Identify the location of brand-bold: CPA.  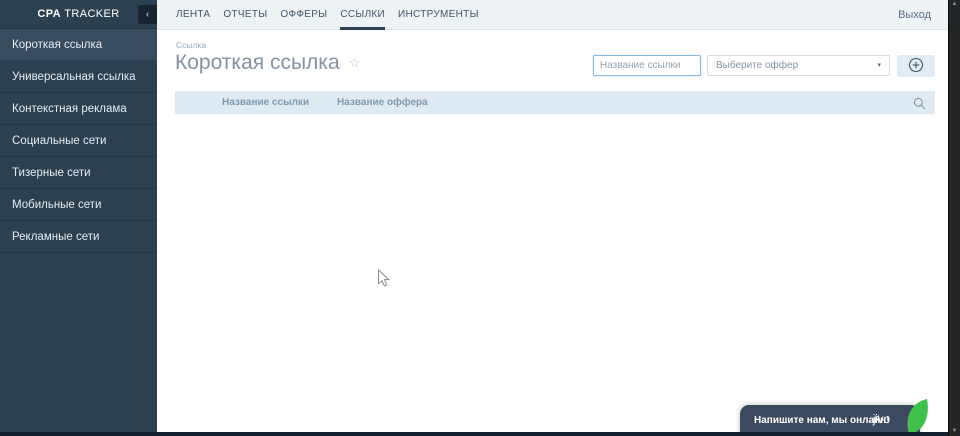
(49, 14).